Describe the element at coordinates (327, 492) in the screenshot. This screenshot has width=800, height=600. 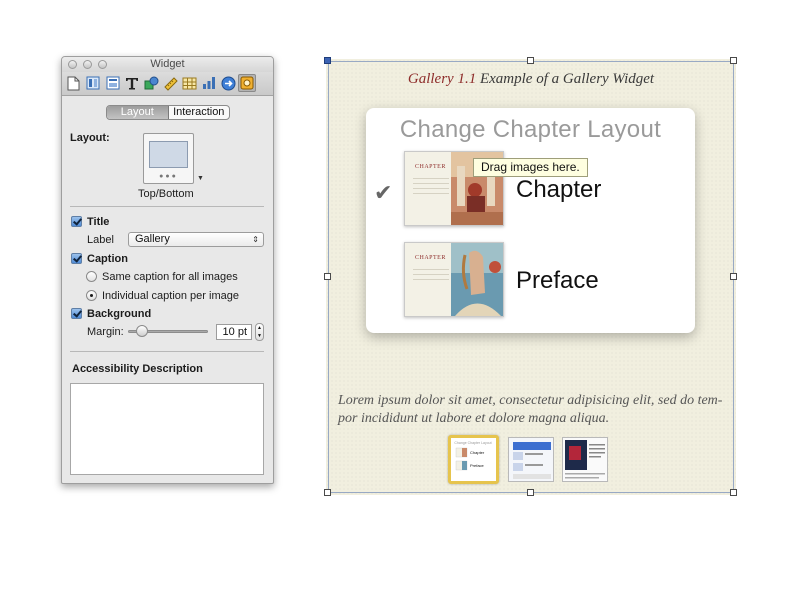
I see `selection-handle-bottom-left` at that location.